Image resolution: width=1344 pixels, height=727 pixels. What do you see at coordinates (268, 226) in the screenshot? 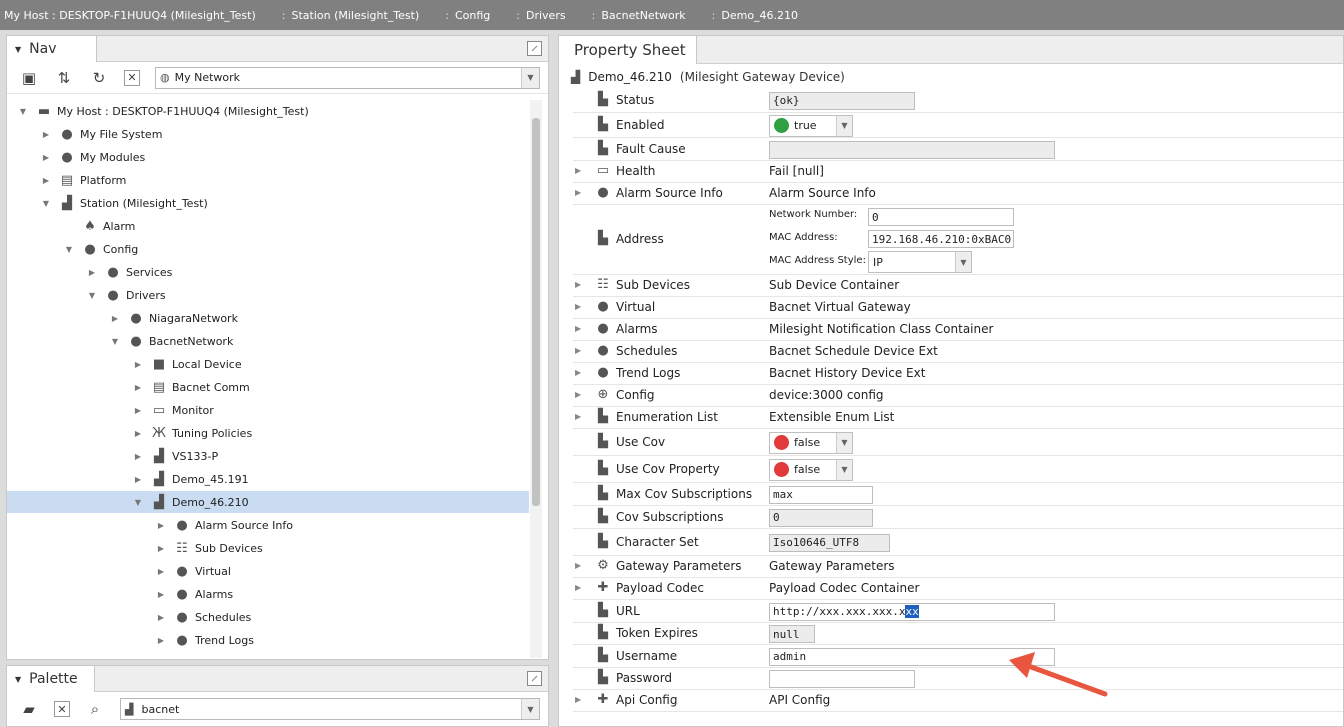
I see `tree-node: ♠ Alarm` at bounding box center [268, 226].